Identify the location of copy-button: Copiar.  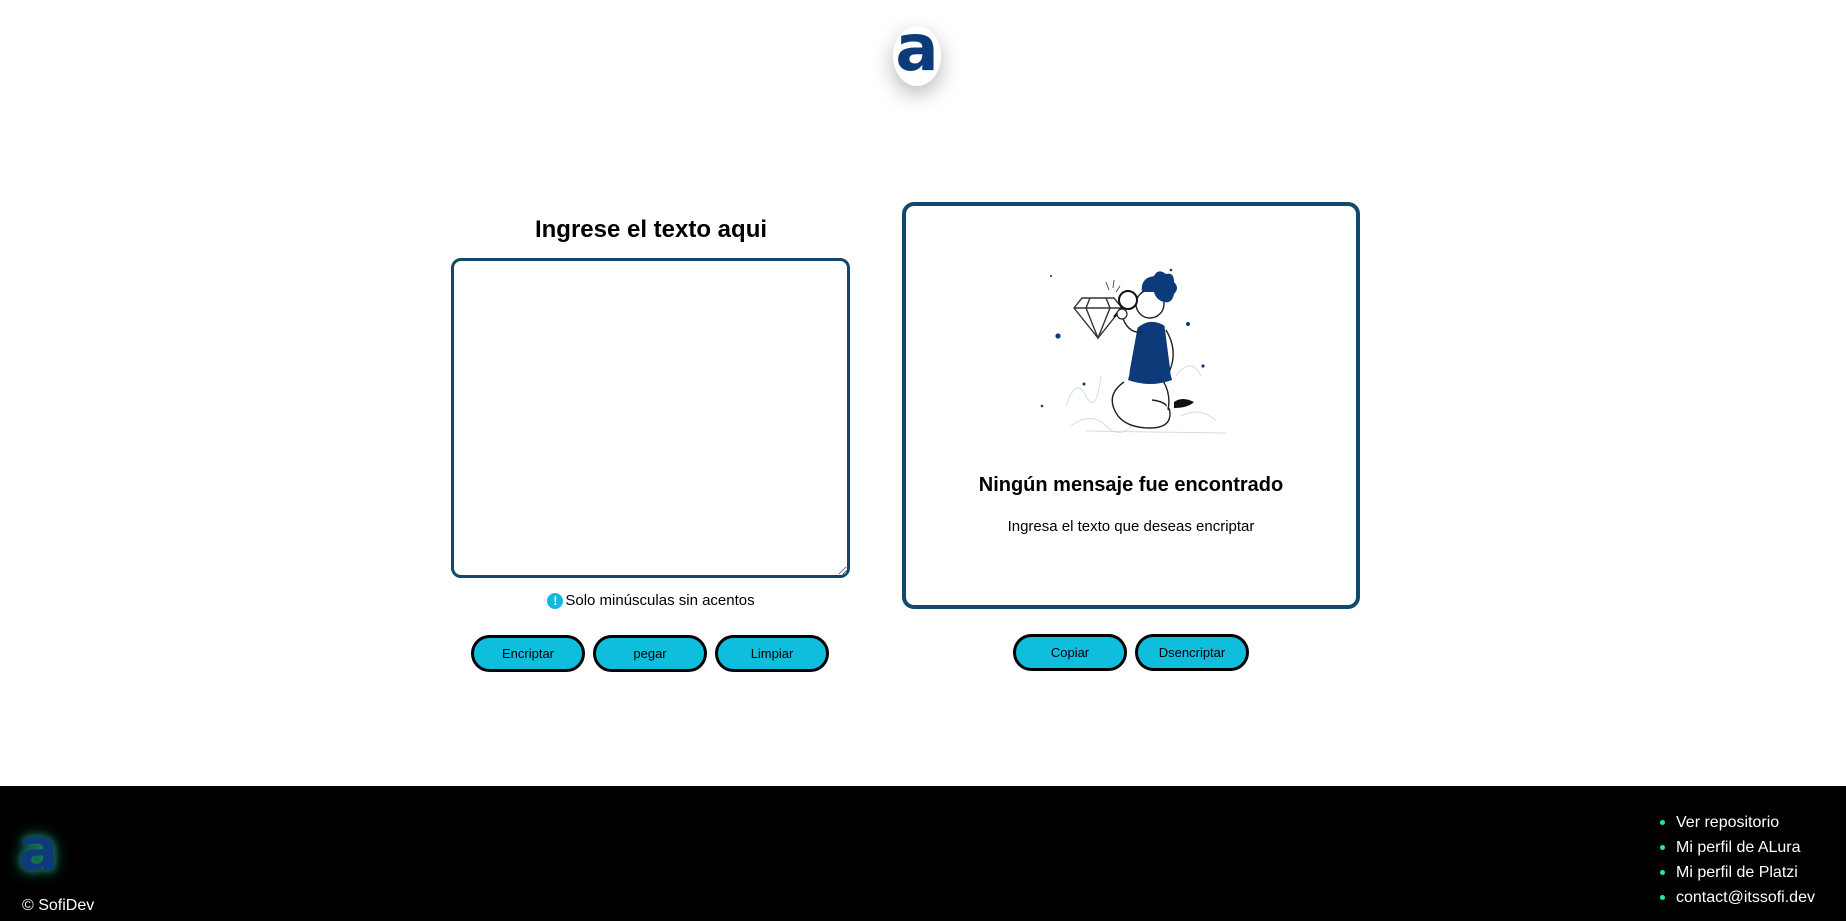
(1070, 652).